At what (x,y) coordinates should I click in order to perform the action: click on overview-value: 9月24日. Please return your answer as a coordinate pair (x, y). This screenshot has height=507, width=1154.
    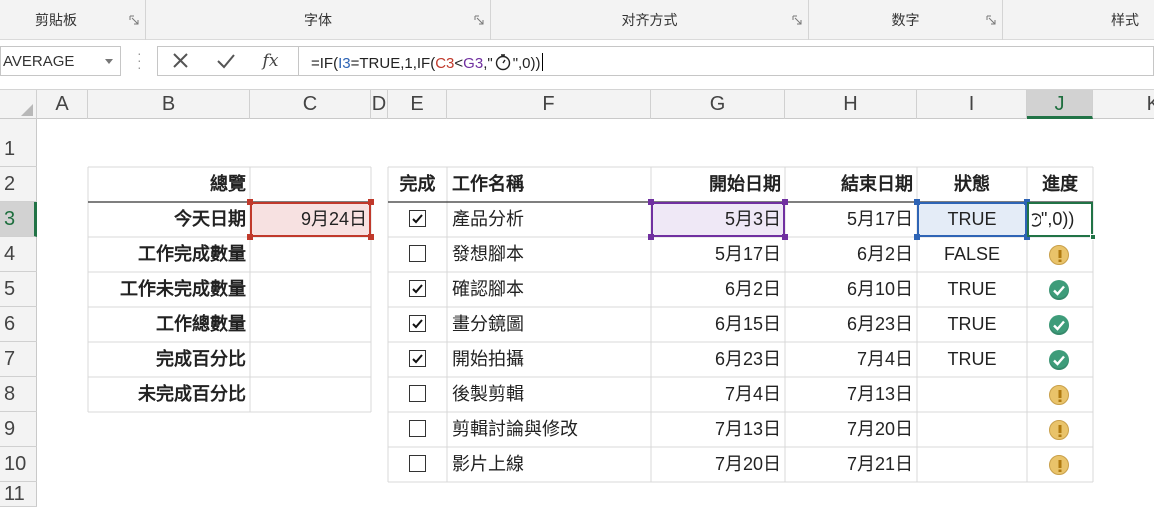
    Looking at the image, I should click on (310, 219).